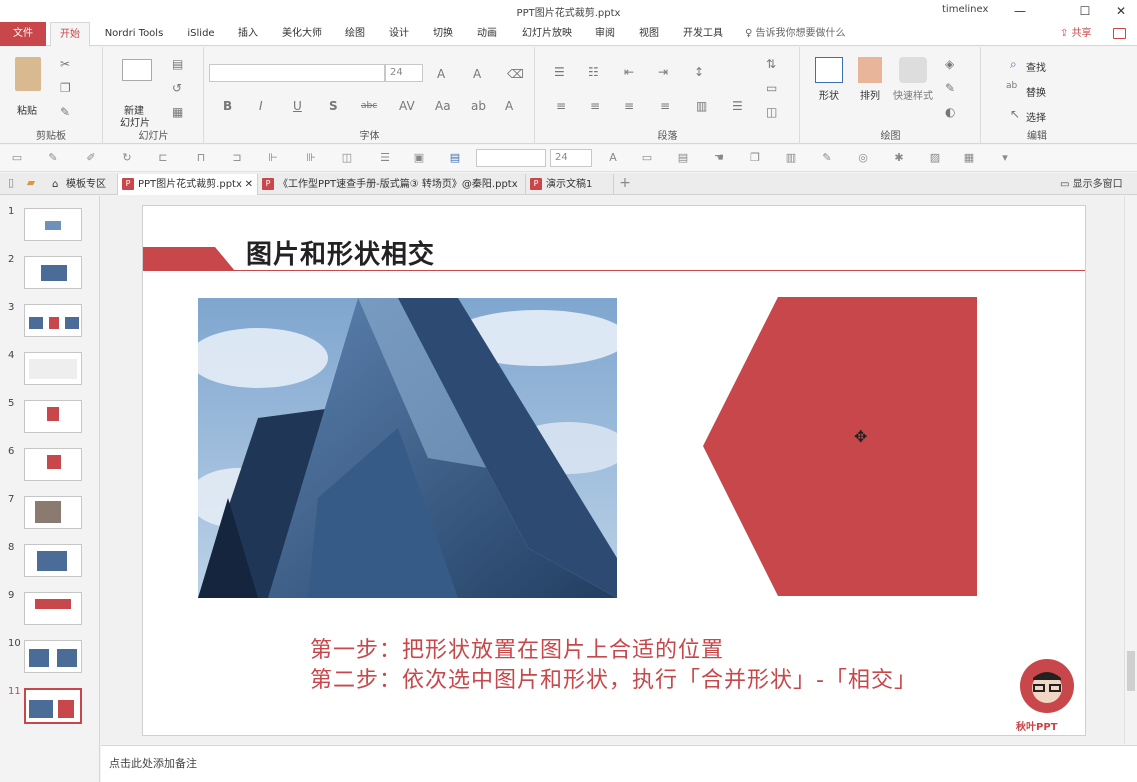 The image size is (1137, 782). What do you see at coordinates (699, 72) in the screenshot?
I see `line-spacing-icon: ↕` at bounding box center [699, 72].